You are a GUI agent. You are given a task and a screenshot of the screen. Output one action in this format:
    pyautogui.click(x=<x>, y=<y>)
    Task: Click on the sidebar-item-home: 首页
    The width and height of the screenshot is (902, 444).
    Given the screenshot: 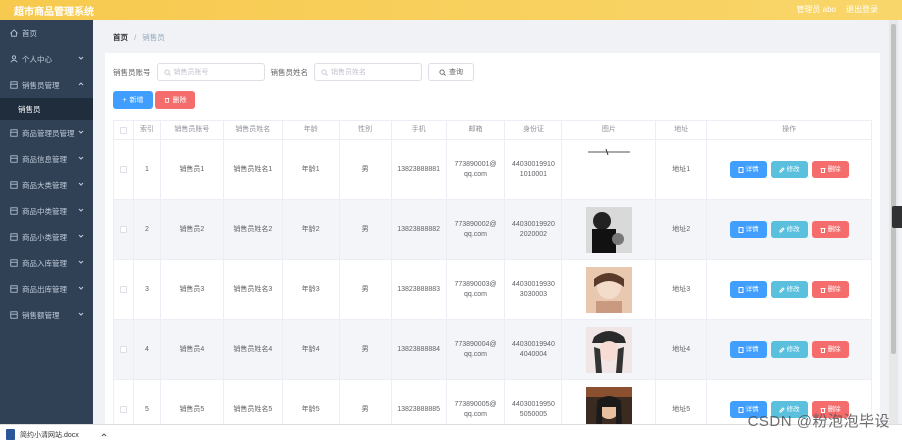 What is the action you would take?
    pyautogui.click(x=46, y=33)
    